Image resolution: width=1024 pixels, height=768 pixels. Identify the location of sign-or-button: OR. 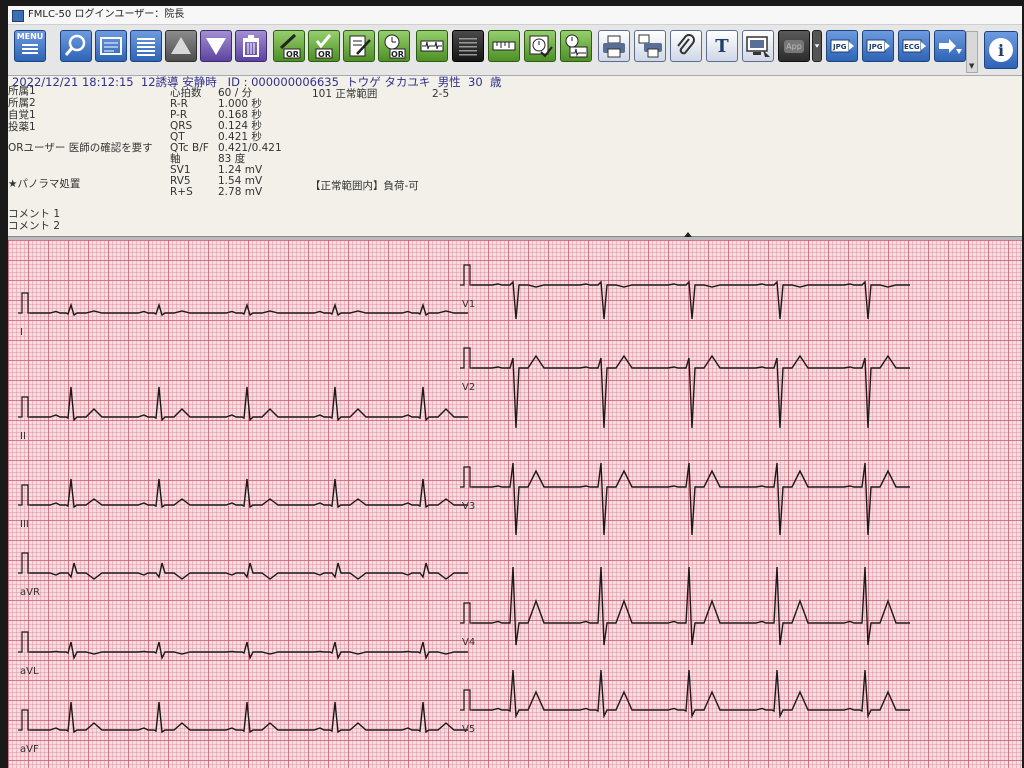
(289, 46).